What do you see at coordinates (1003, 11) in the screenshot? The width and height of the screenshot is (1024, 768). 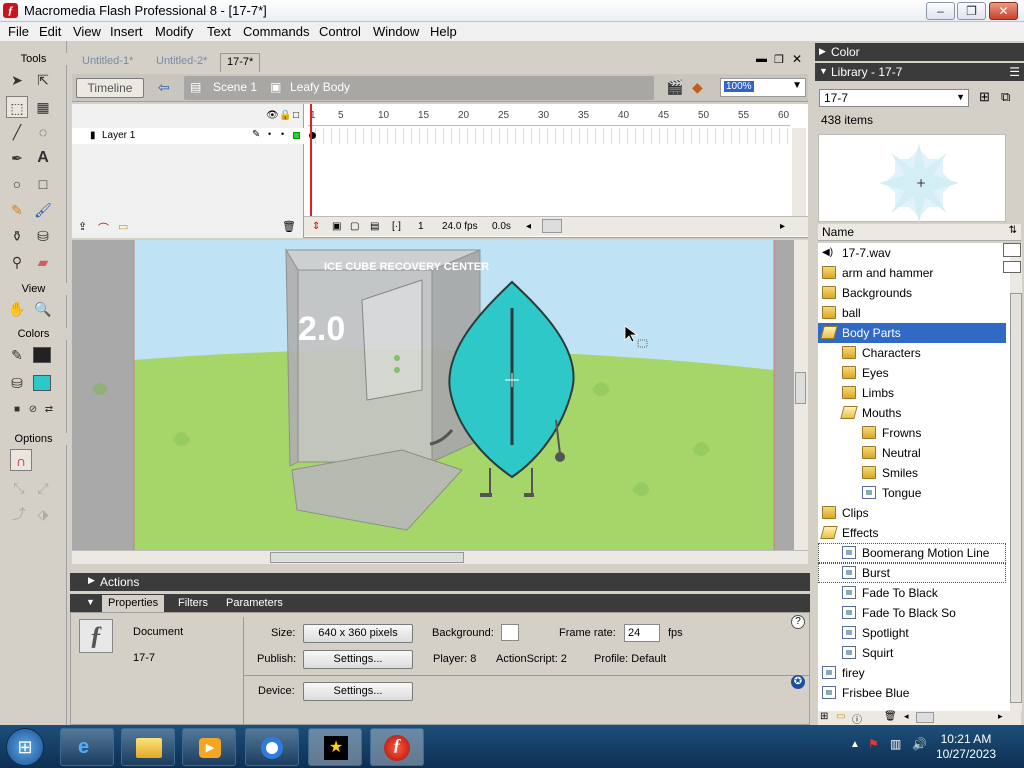 I see `close-window-button: ✕` at bounding box center [1003, 11].